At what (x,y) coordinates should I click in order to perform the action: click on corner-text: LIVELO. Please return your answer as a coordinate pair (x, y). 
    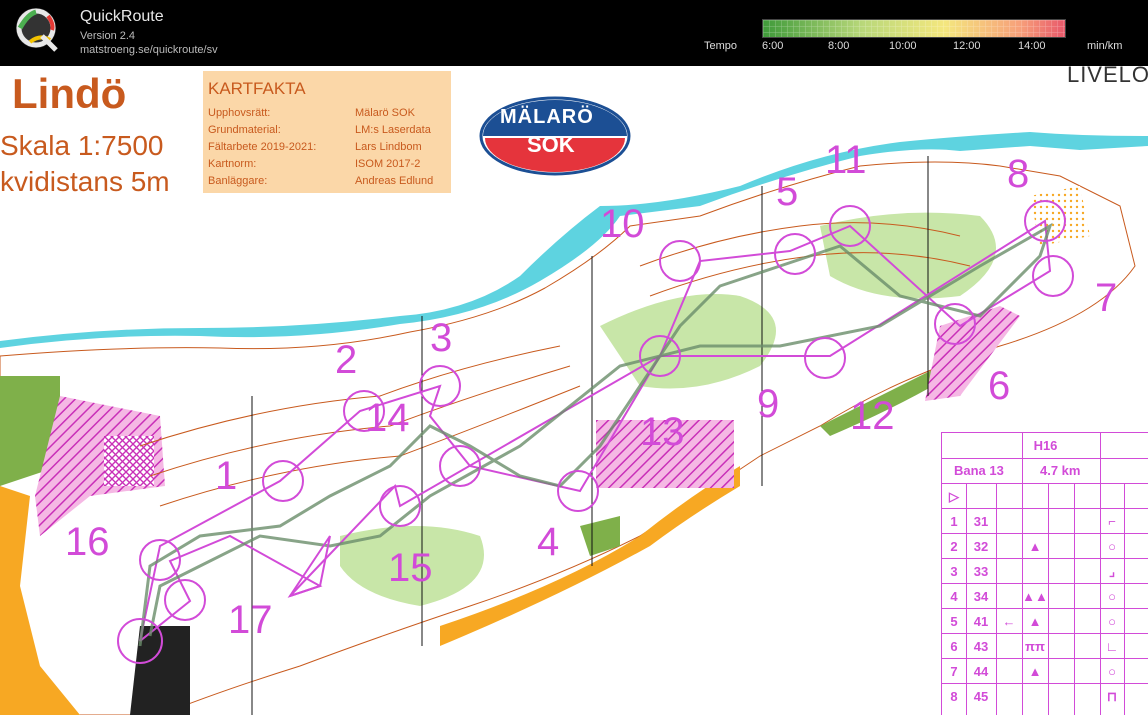
    Looking at the image, I should click on (1107, 76).